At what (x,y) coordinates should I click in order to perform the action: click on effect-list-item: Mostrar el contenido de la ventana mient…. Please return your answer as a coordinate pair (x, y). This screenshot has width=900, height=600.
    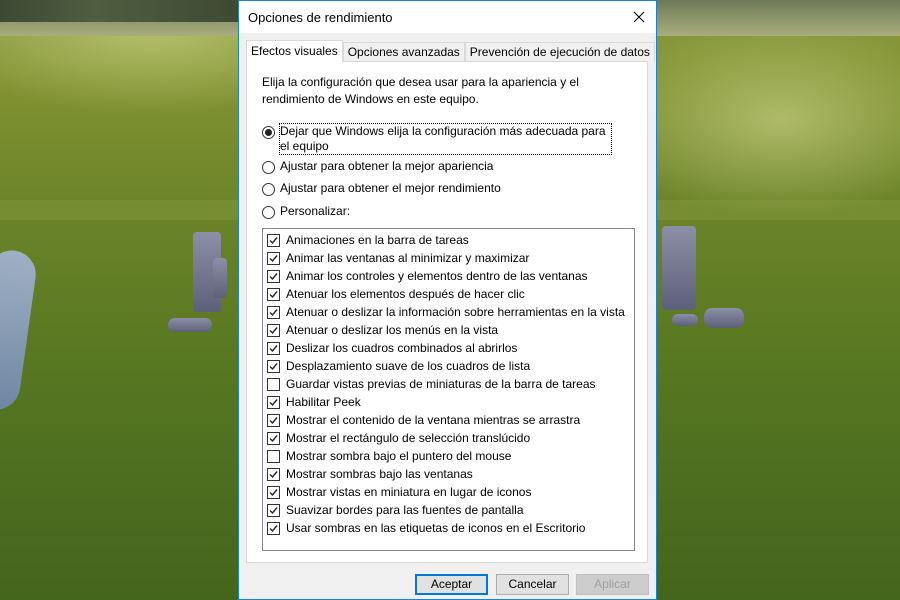
    Looking at the image, I should click on (448, 420).